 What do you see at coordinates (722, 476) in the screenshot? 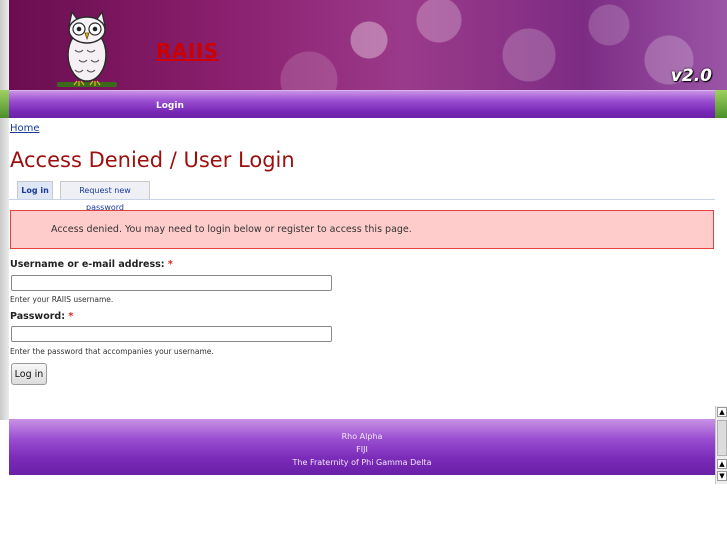
I see `arrow-down-icon: ▼` at bounding box center [722, 476].